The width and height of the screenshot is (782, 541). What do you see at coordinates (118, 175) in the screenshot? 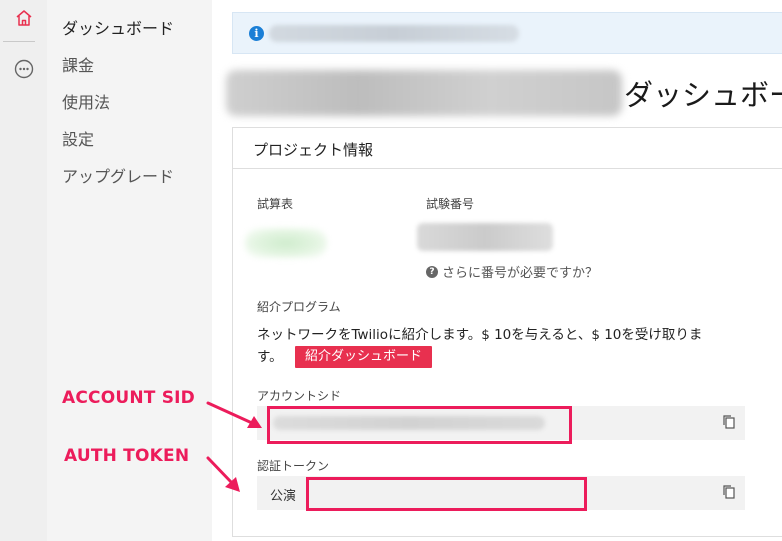
I see `sidebar-item-upgrade: アップグレード` at bounding box center [118, 175].